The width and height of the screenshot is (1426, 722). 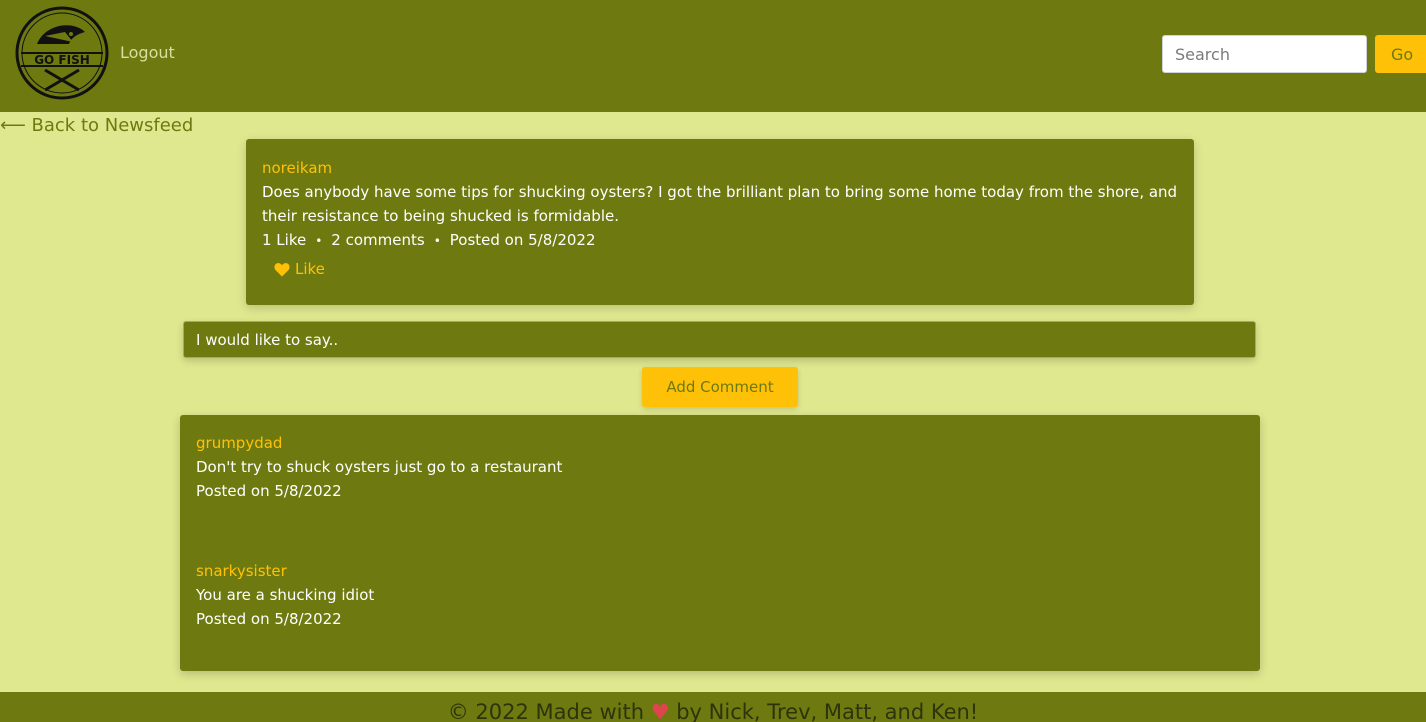 What do you see at coordinates (378, 240) in the screenshot?
I see `post-comment-count: 2 comments` at bounding box center [378, 240].